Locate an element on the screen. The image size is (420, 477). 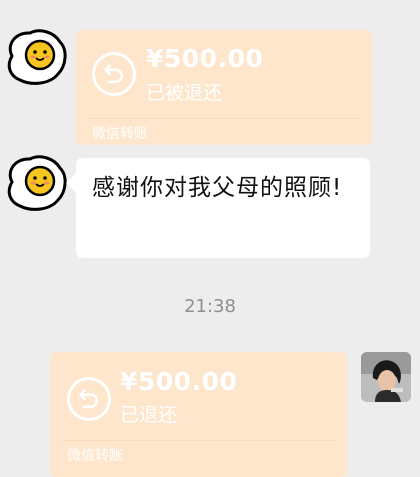
user-photo is located at coordinates (386, 377).